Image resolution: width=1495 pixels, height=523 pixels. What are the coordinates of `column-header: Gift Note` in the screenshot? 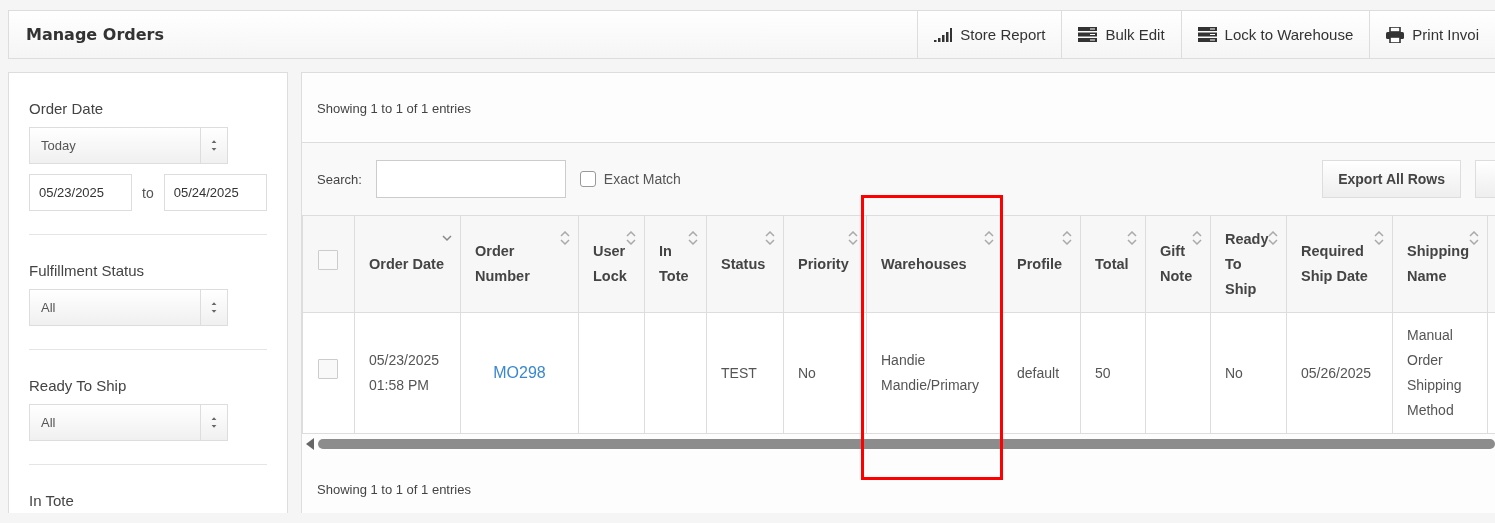 It's located at (1178, 264).